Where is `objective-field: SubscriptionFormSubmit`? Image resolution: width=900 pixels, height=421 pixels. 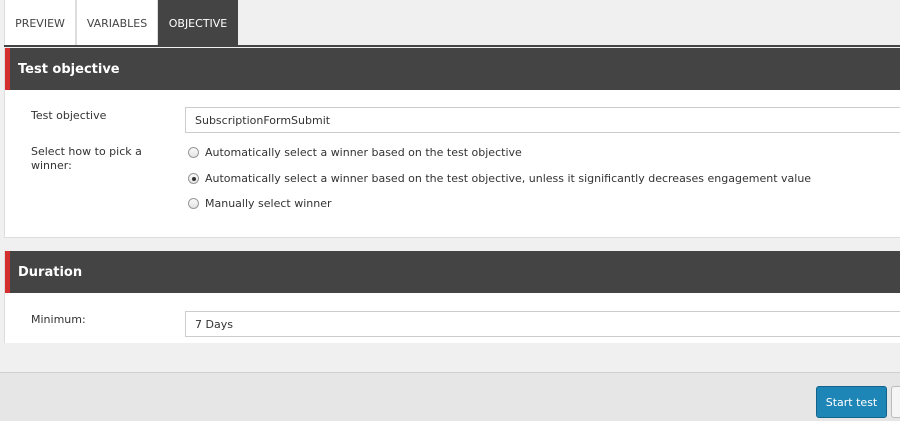
objective-field: SubscriptionFormSubmit is located at coordinates (542, 120).